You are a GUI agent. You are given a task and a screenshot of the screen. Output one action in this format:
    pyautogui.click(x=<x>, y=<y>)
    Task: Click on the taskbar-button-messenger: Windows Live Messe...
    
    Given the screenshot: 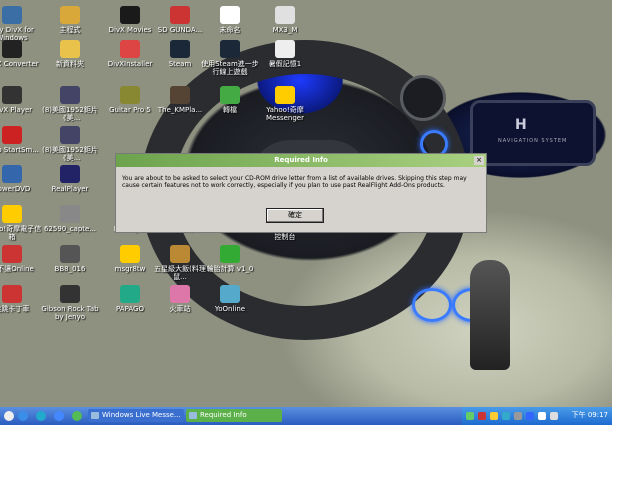 What is the action you would take?
    pyautogui.click(x=136, y=415)
    